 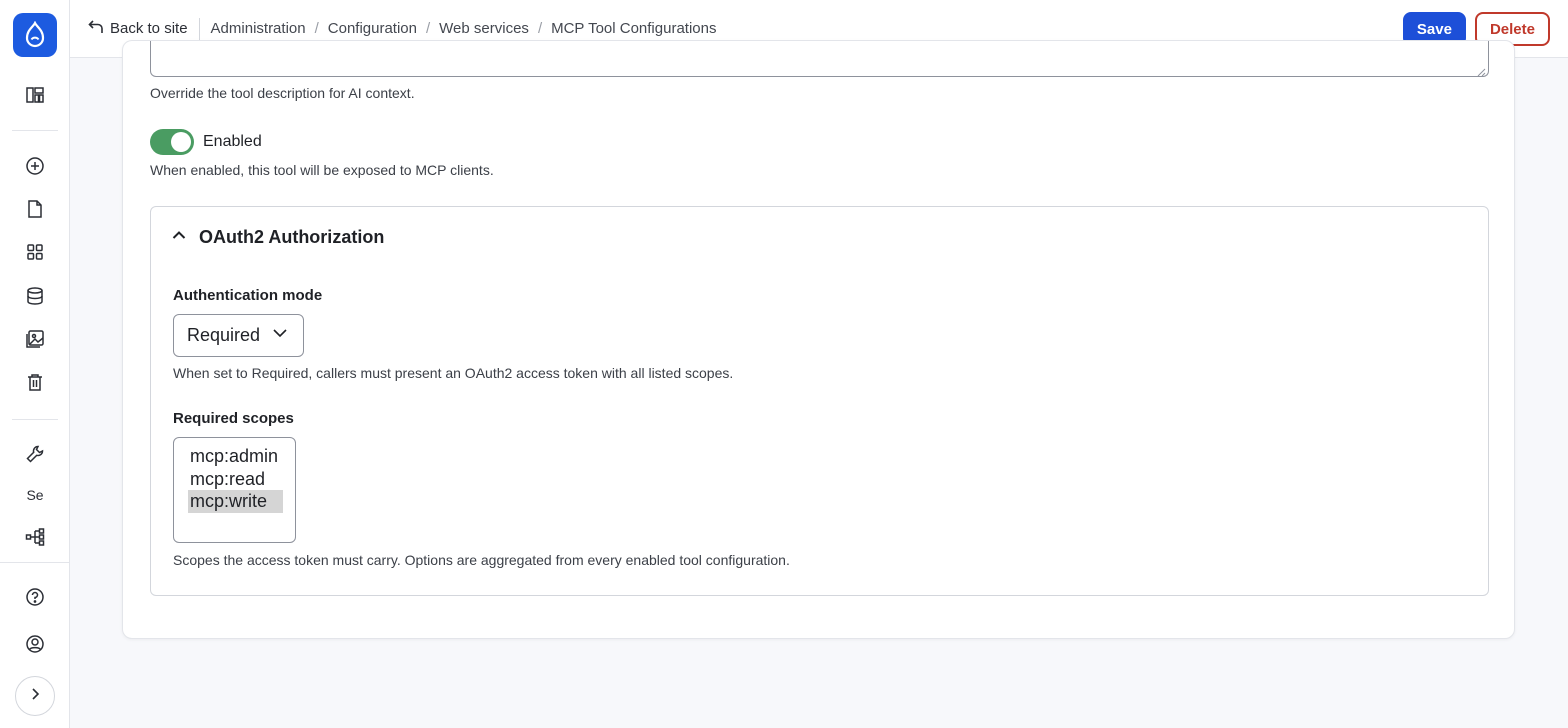 I want to click on breadcrumb-configuration: Configuration, so click(x=372, y=28).